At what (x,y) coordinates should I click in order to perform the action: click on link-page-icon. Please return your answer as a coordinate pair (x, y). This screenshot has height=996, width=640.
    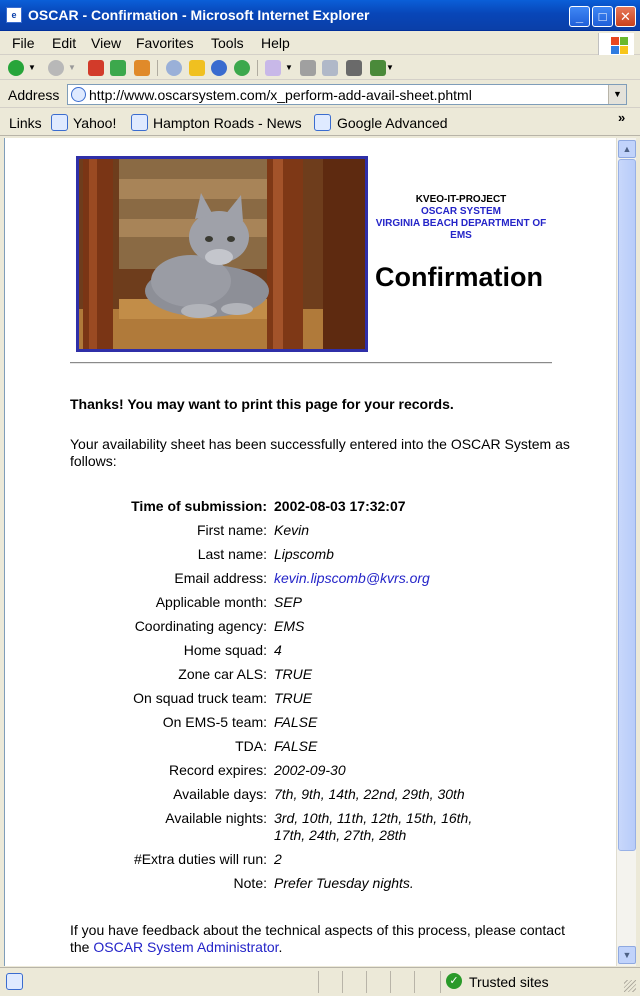
    Looking at the image, I should click on (139, 122).